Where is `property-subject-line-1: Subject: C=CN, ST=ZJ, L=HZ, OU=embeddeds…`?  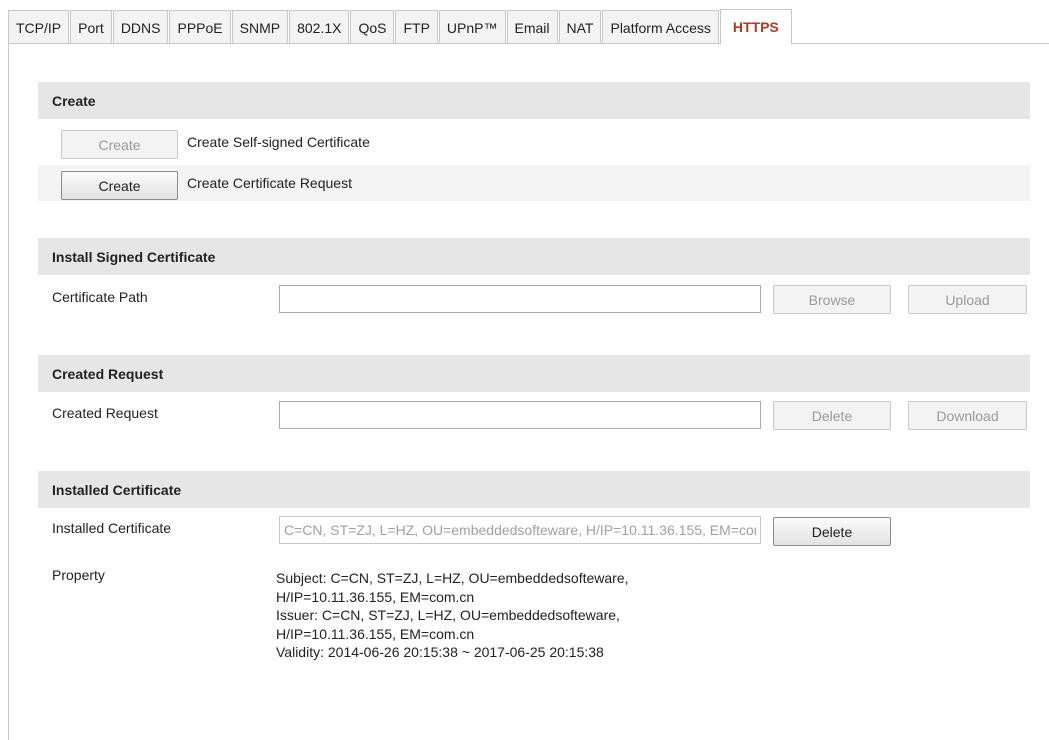
property-subject-line-1: Subject: C=CN, ST=ZJ, L=HZ, OU=embeddeds… is located at coordinates (452, 578).